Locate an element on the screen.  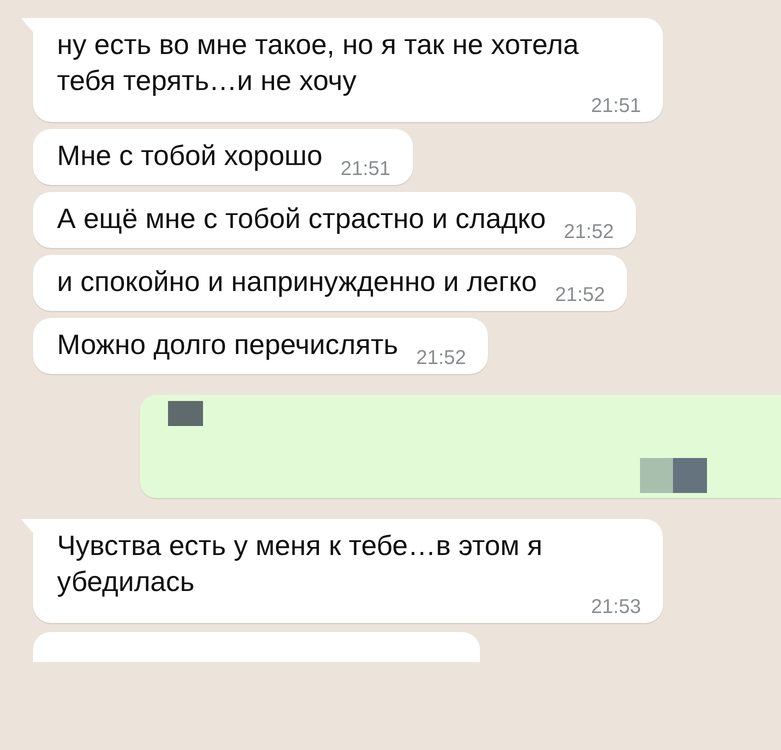
message-text: А ещё мне с тобой страстно и сладко is located at coordinates (301, 219).